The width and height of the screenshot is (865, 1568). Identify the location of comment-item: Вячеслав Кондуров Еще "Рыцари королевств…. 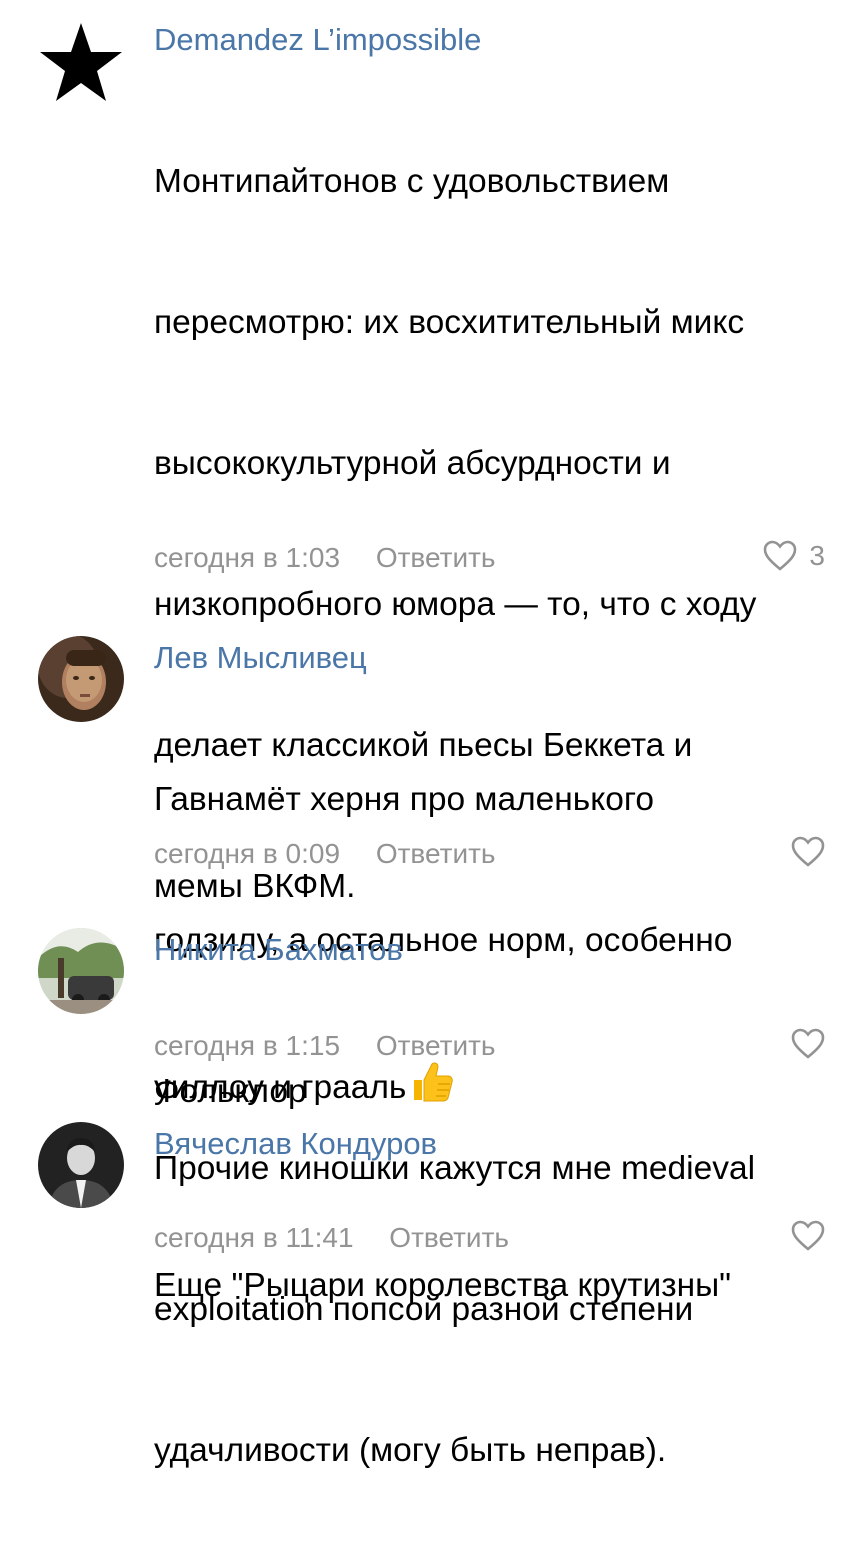
(432, 1206).